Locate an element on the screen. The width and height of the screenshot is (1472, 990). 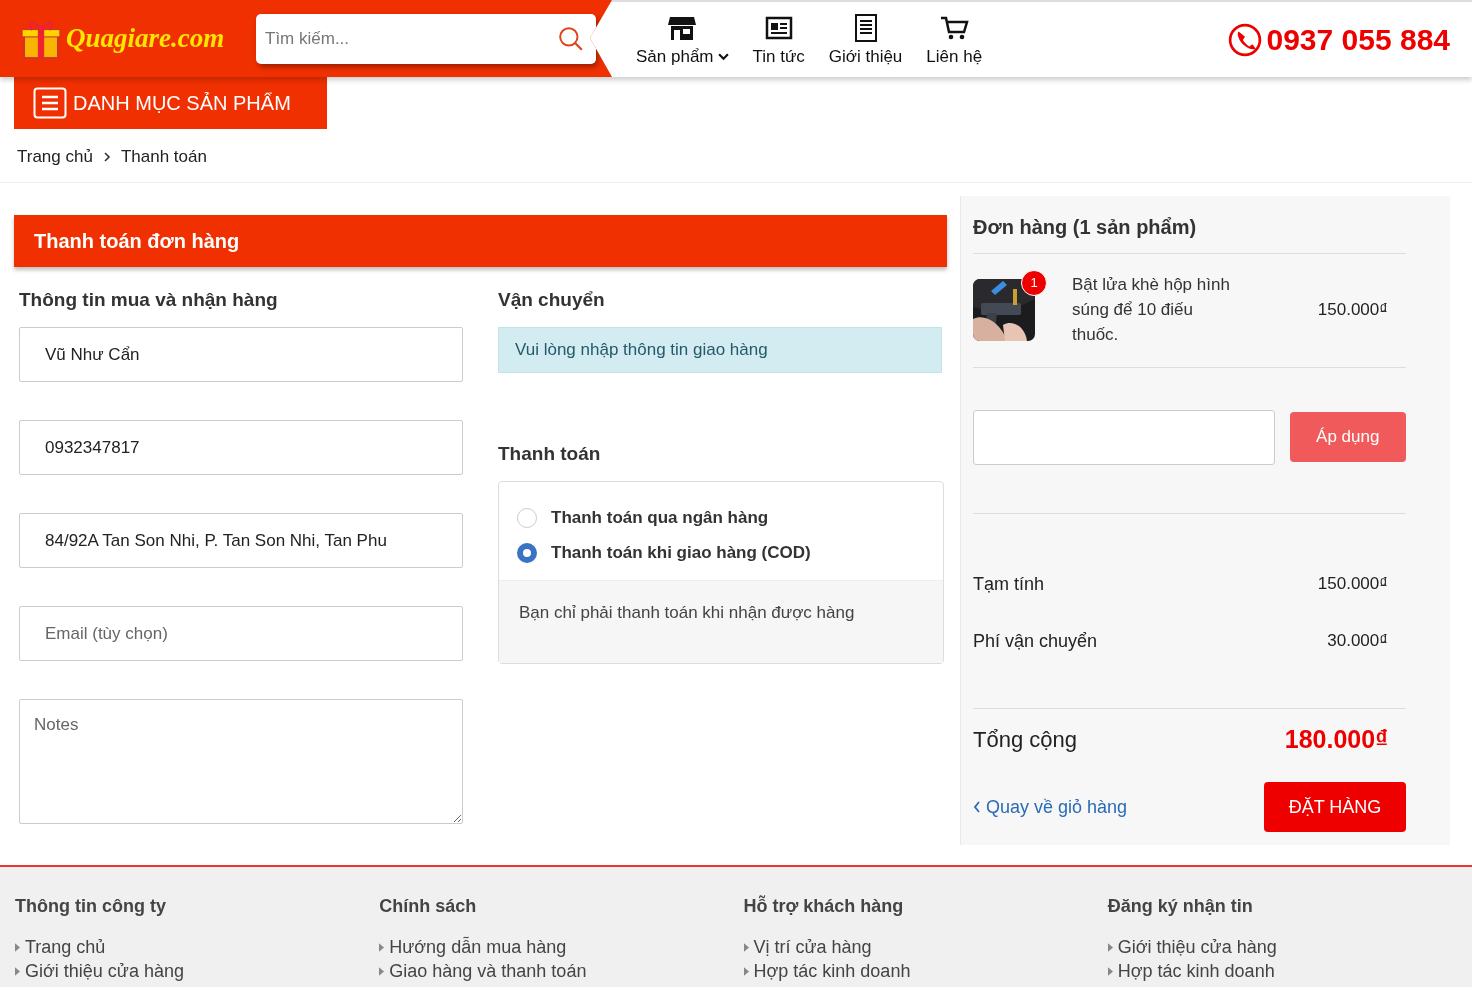
payment-option: Thanh toán qua ngân hàng is located at coordinates (721, 517).